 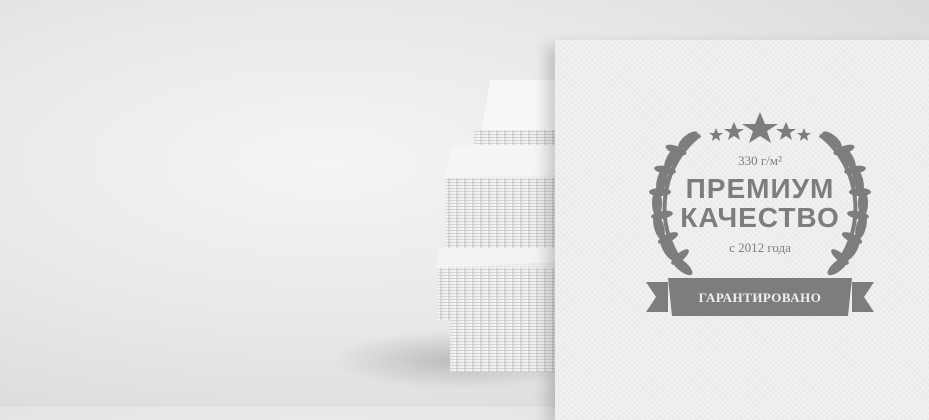 What do you see at coordinates (760, 188) in the screenshot?
I see `headline-premium: ПРЕМИУМ` at bounding box center [760, 188].